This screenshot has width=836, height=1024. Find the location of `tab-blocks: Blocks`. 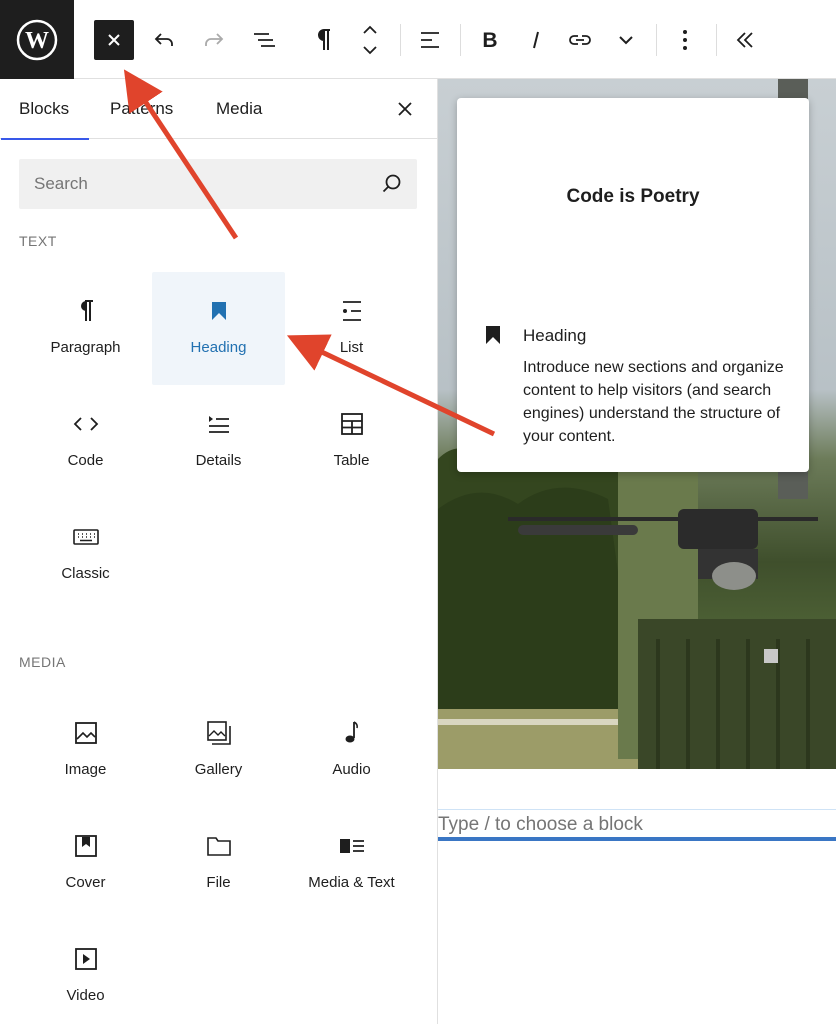

tab-blocks: Blocks is located at coordinates (45, 109).